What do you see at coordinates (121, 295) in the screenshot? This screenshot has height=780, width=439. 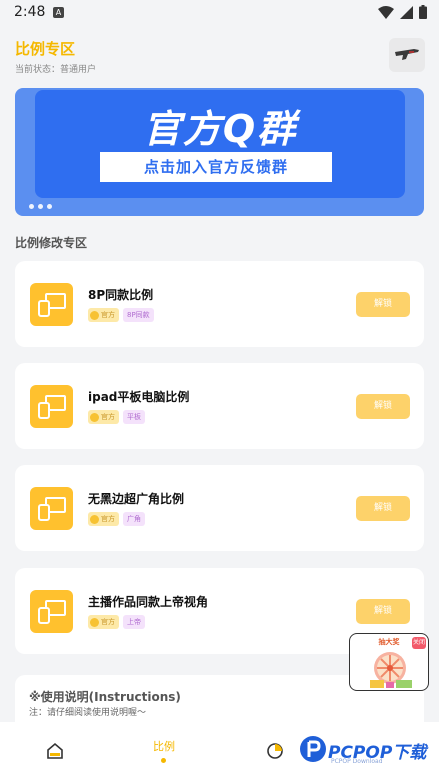 I see `card-title: 8P同款比例` at bounding box center [121, 295].